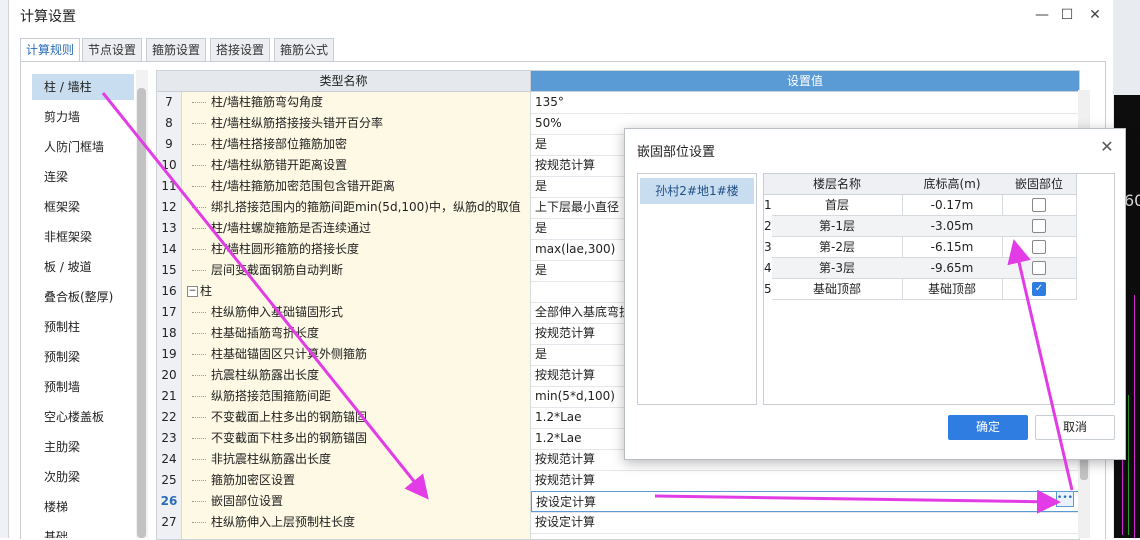 The image size is (1140, 540). Describe the element at coordinates (83, 327) in the screenshot. I see `component-item-precast-column: 预制柱` at that location.